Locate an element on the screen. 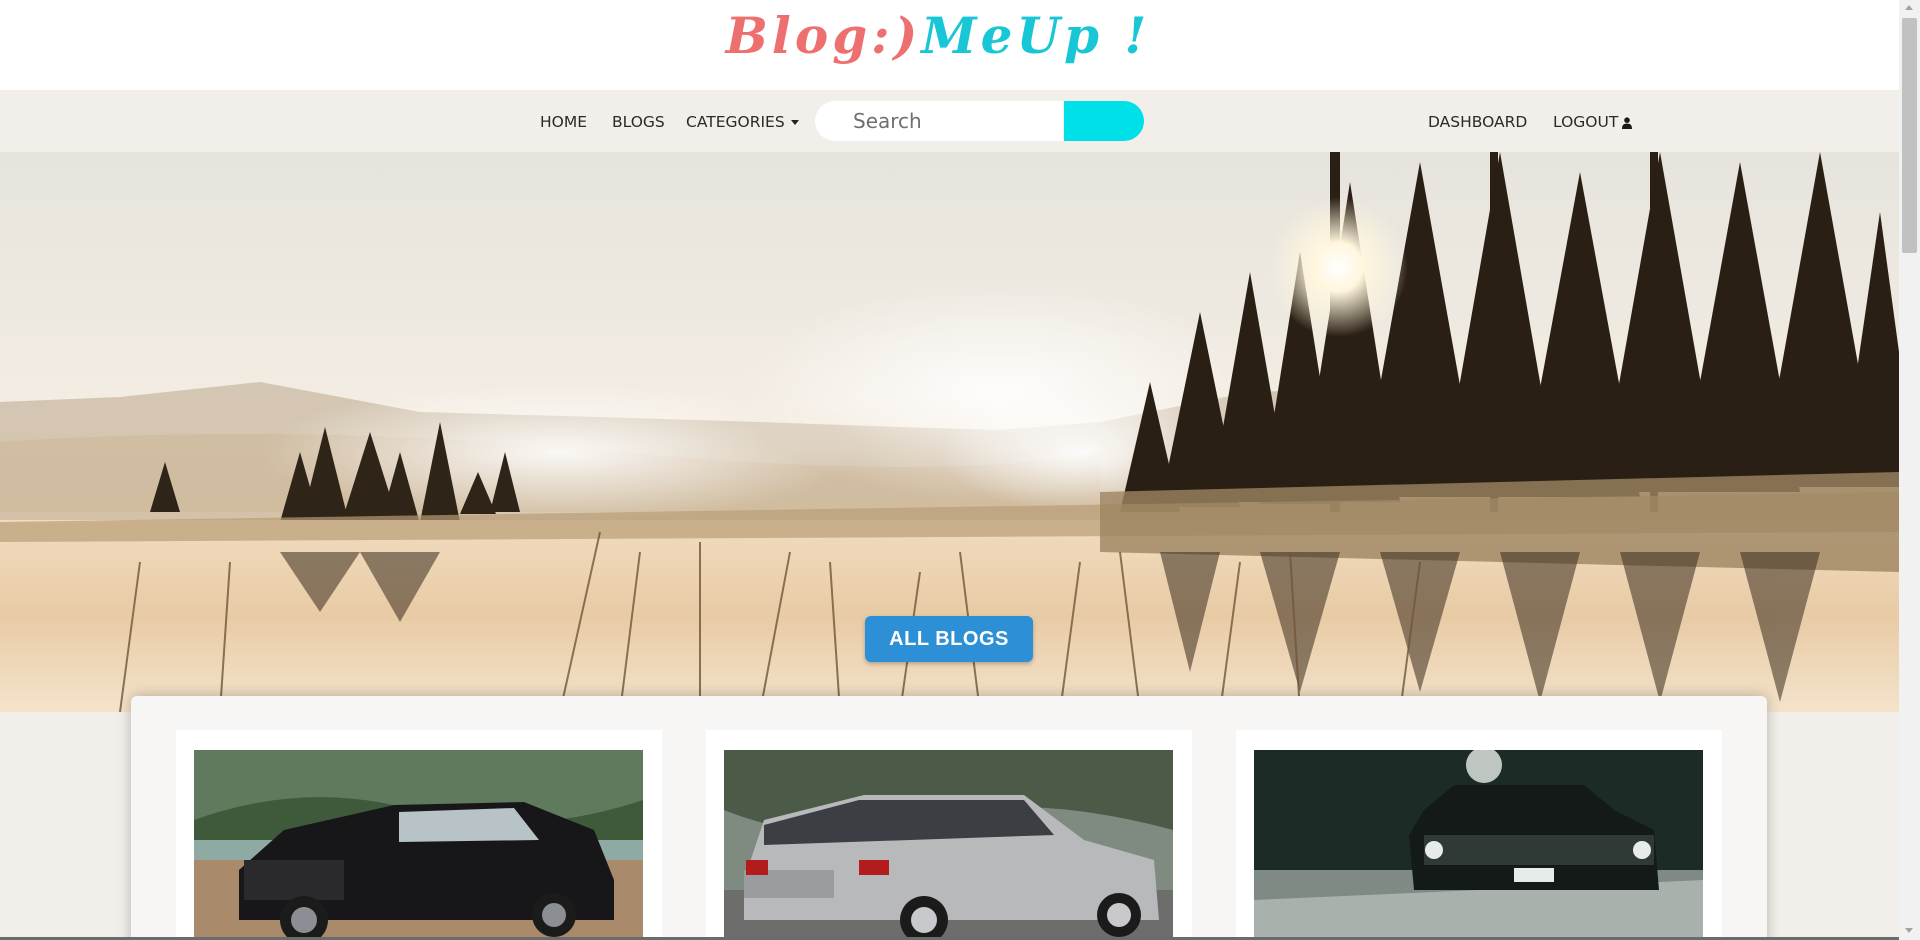 This screenshot has width=1920, height=940. main-navbar: HOME BLOGS CATEGORIES DASHBOARD LOGOUT is located at coordinates (949, 121).